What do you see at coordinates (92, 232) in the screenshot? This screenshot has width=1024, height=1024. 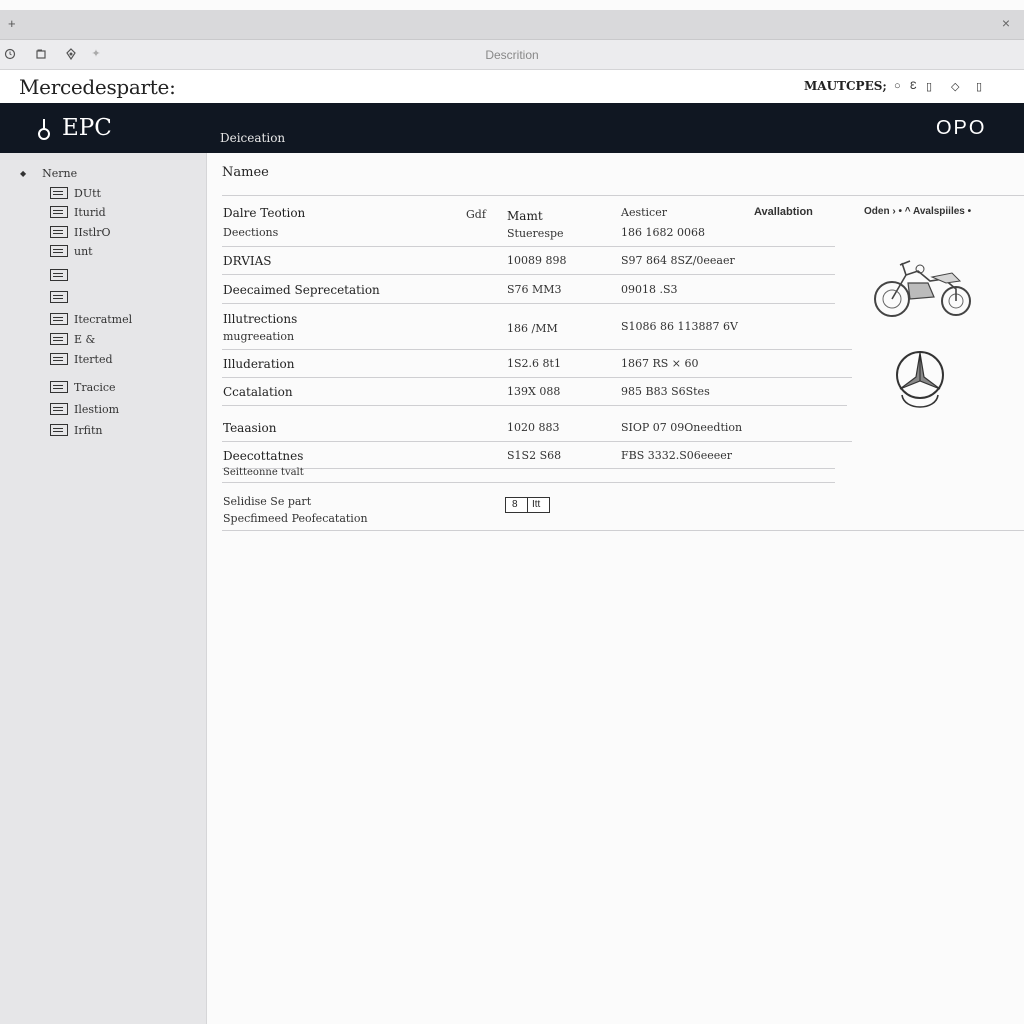 I see `sidebar-item-label: IIstlrO` at bounding box center [92, 232].